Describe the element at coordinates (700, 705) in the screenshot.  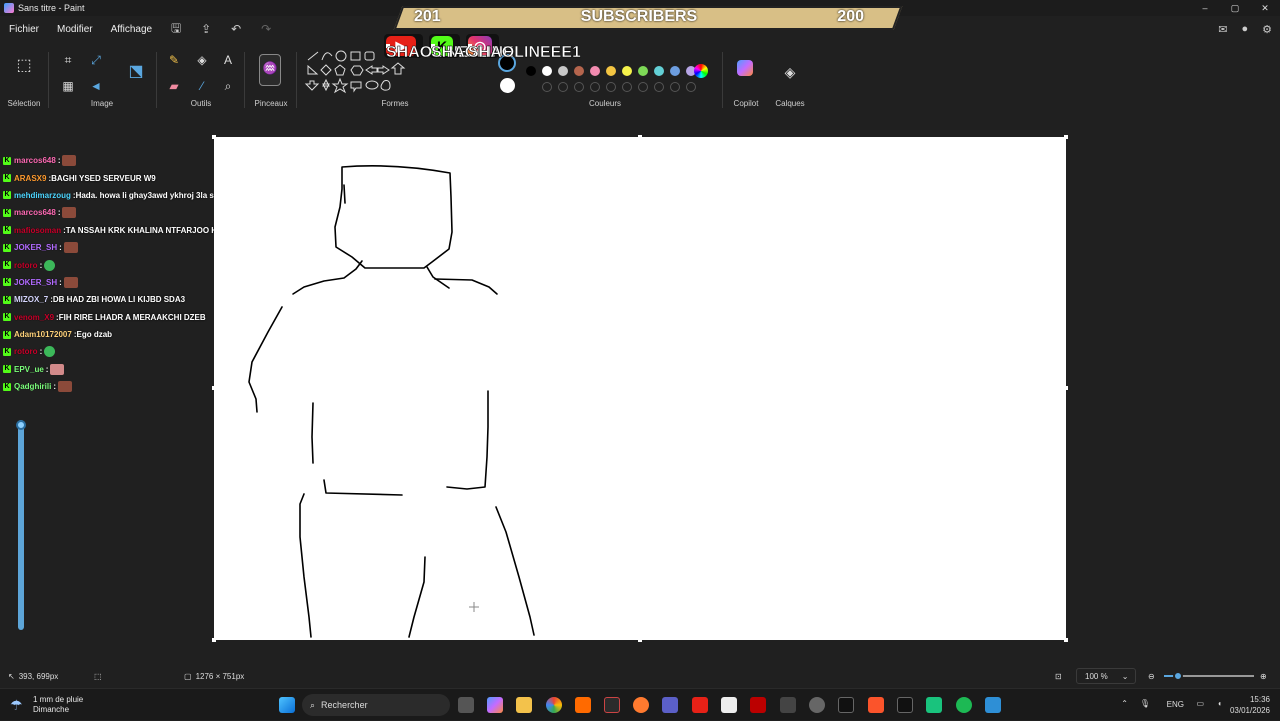
I see `youtube-taskbar-icon` at that location.